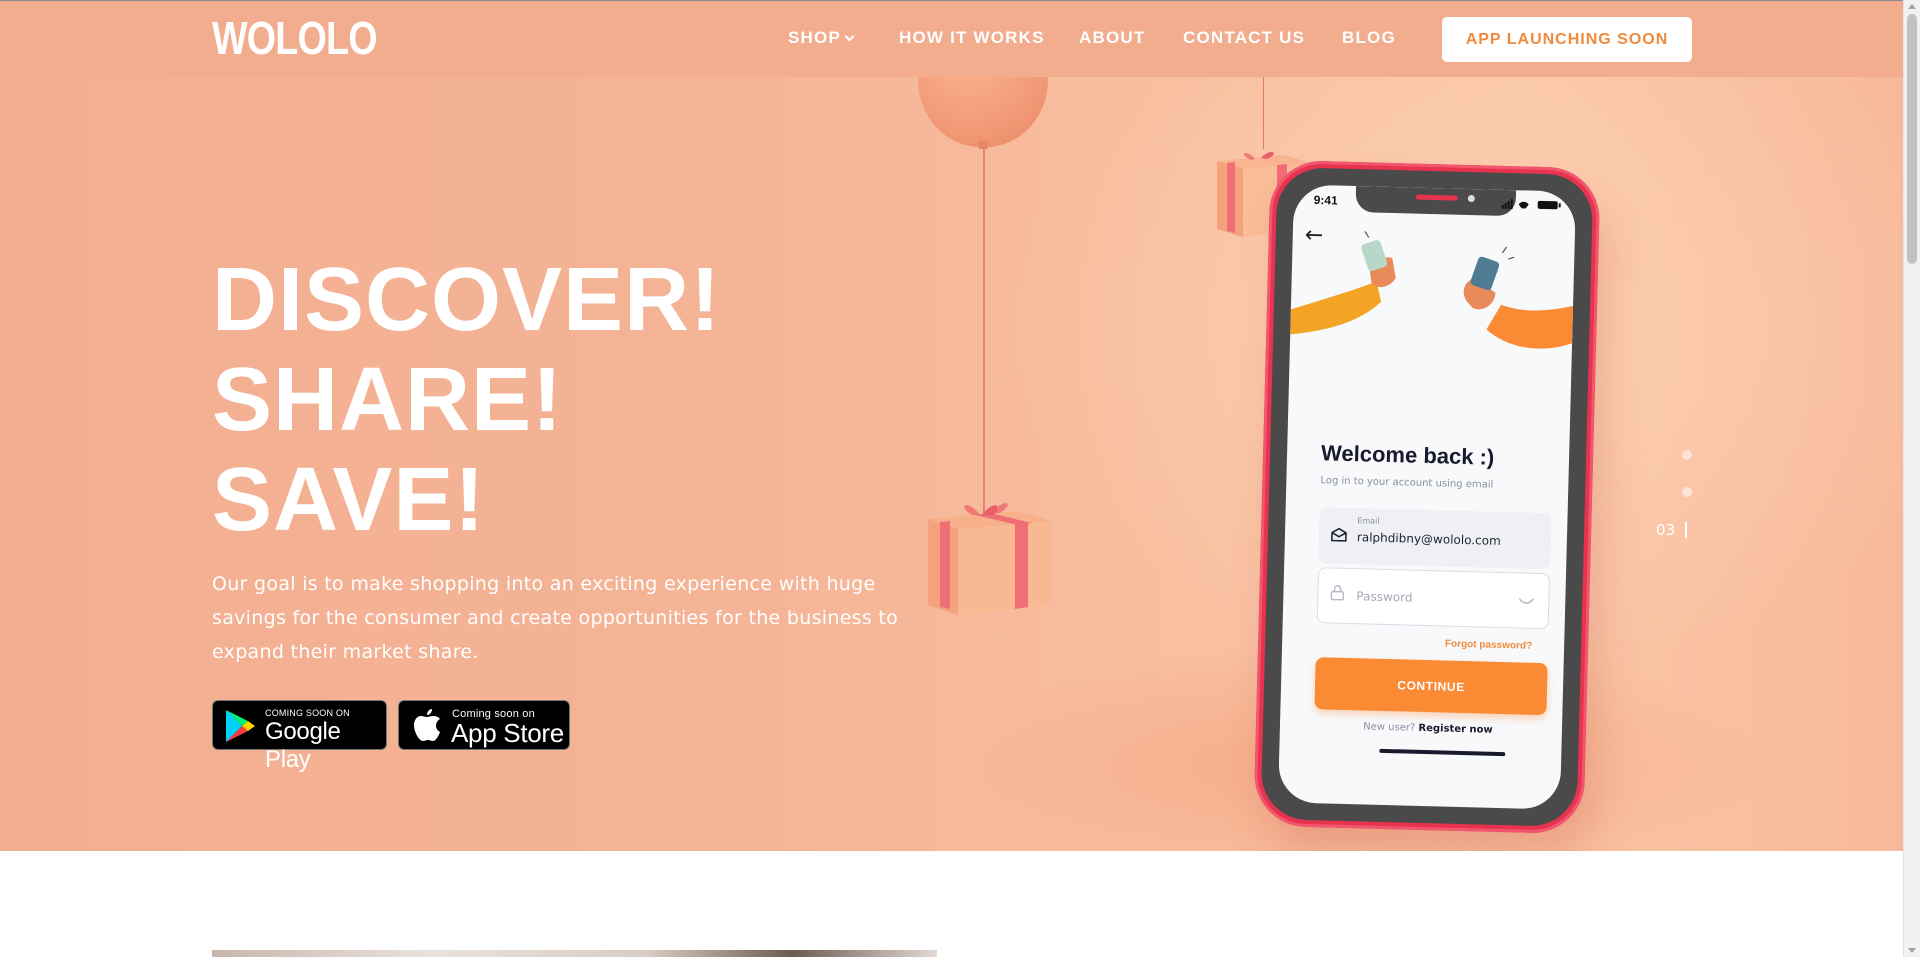 The height and width of the screenshot is (957, 1920). I want to click on password-placeholder: Password, so click(1384, 597).